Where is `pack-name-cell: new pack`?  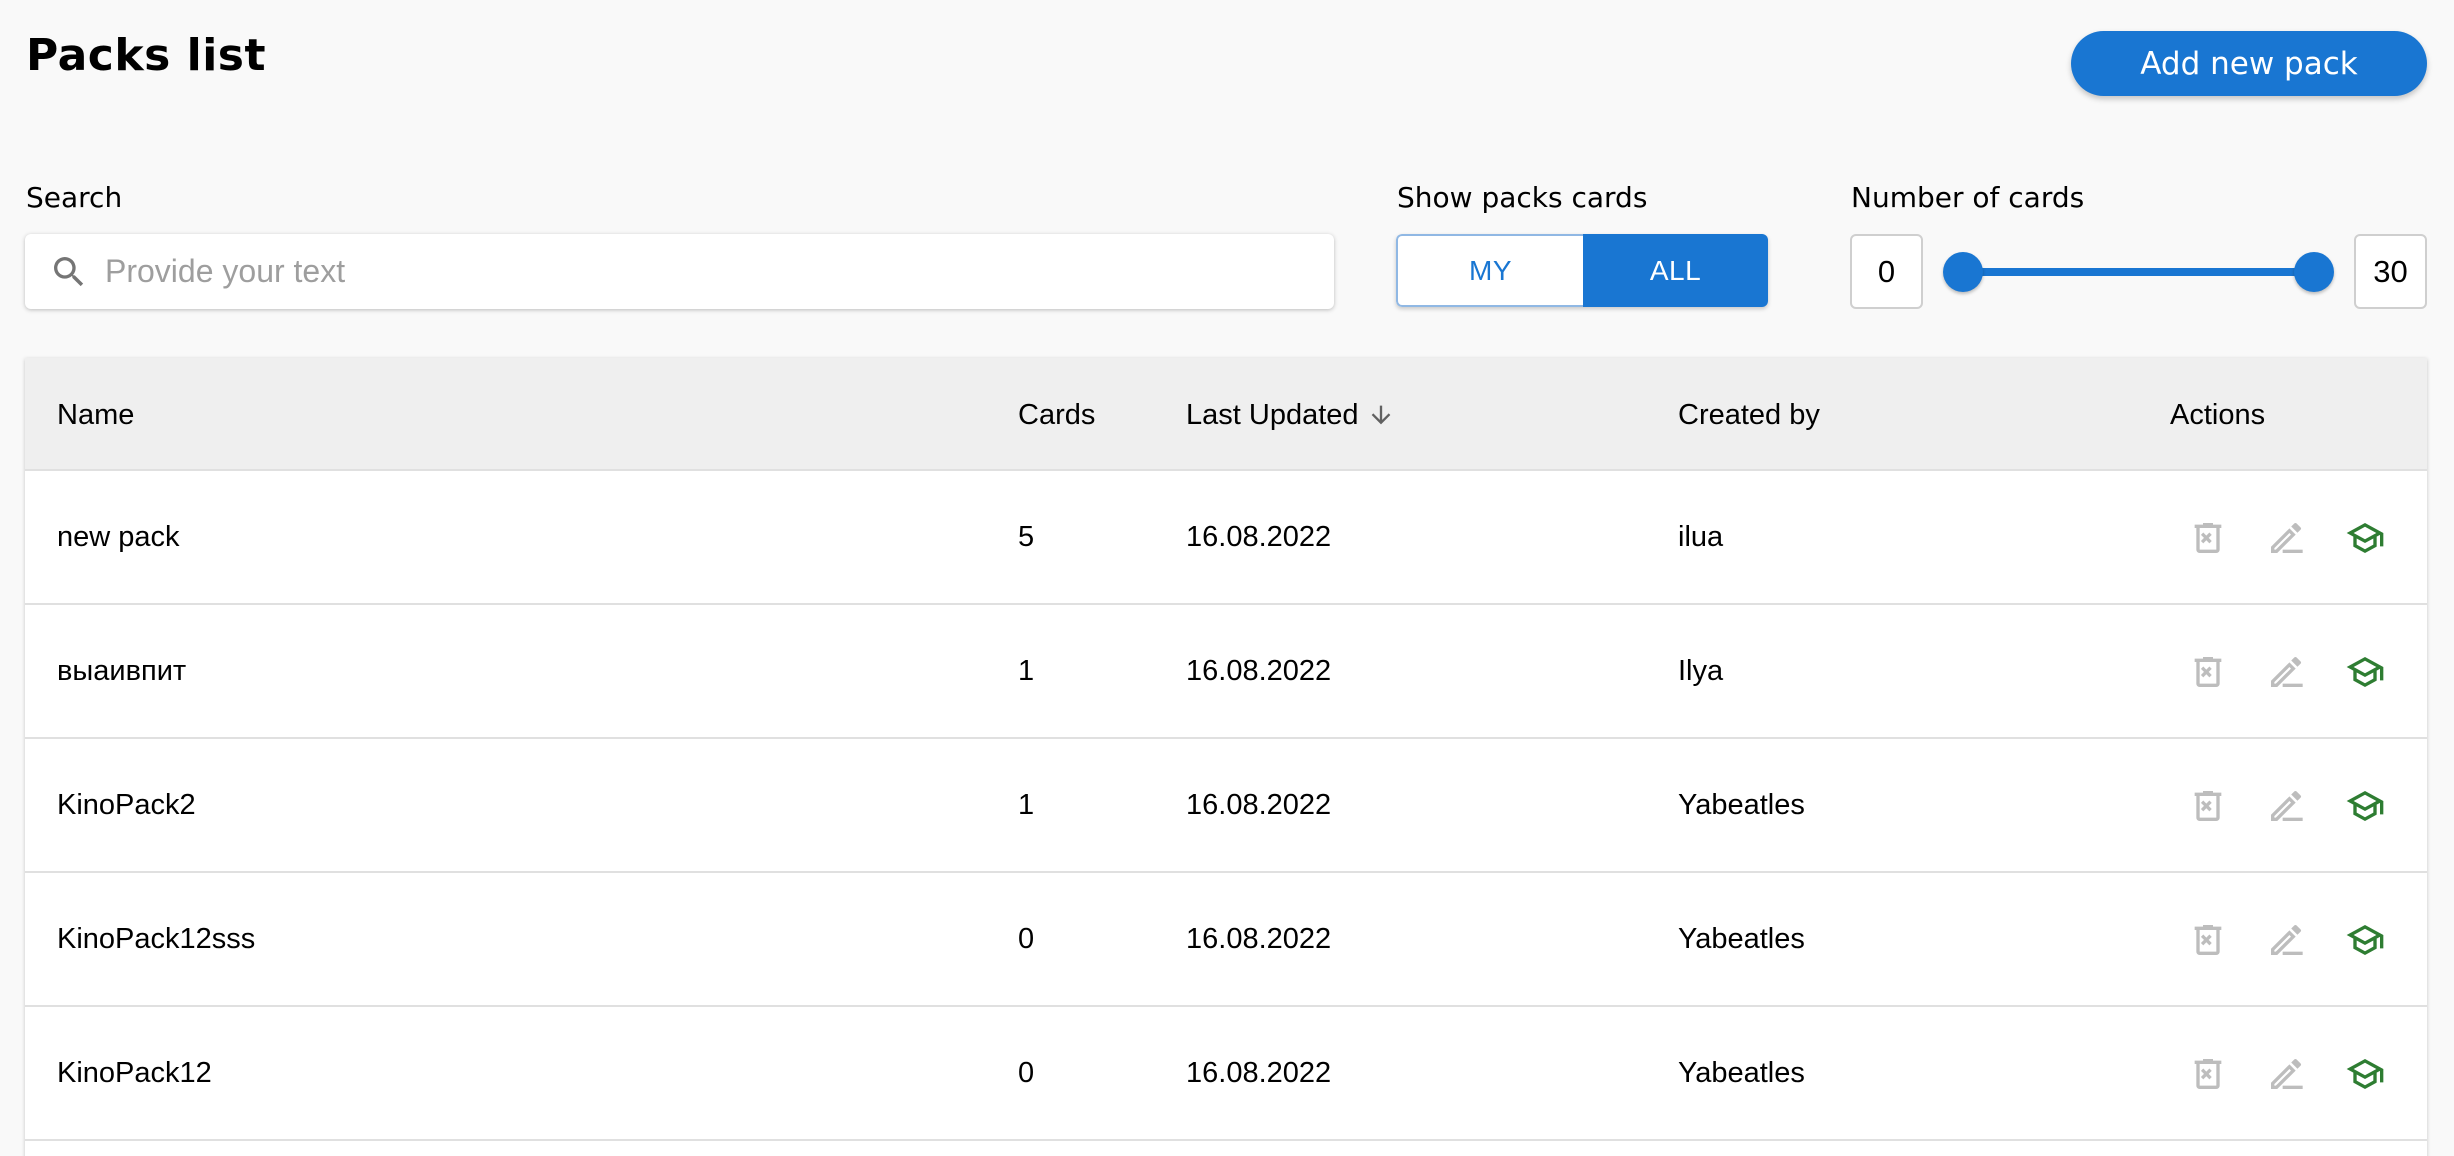
pack-name-cell: new pack is located at coordinates (118, 537).